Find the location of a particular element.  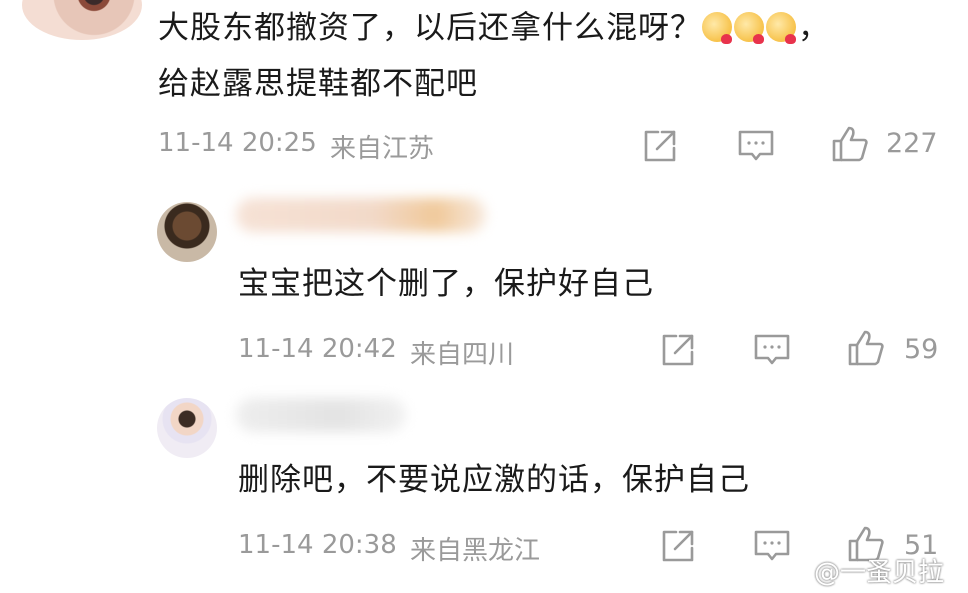

reply-text: 删除吧，不要说应激的话，保护自己 is located at coordinates (494, 480).